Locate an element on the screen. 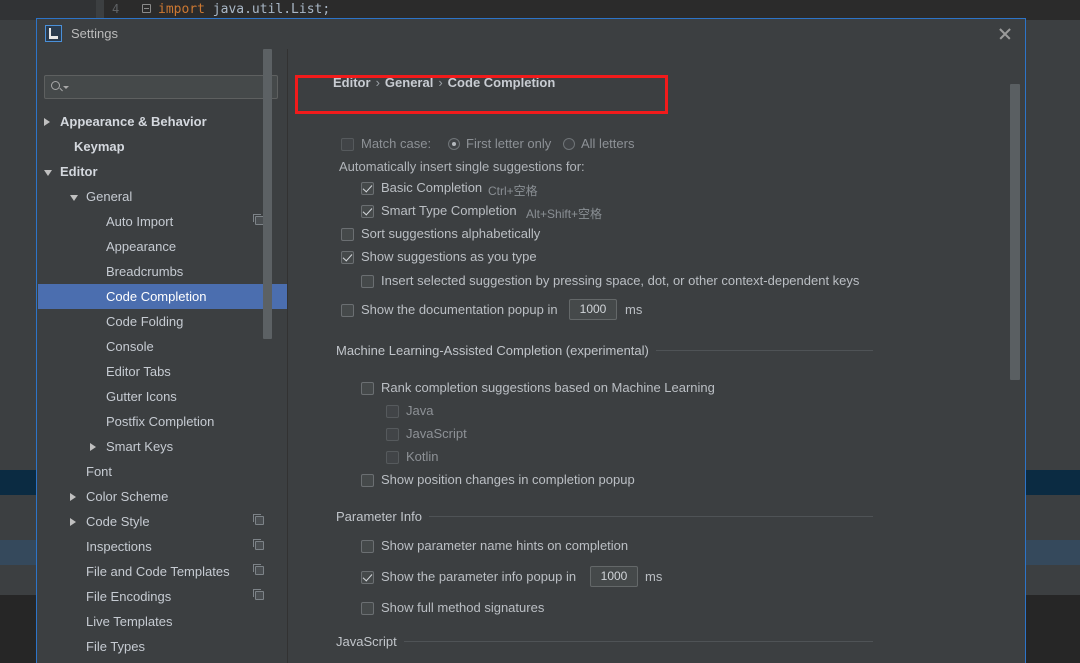  ml-kotlin-label: Kotlin is located at coordinates (422, 456).